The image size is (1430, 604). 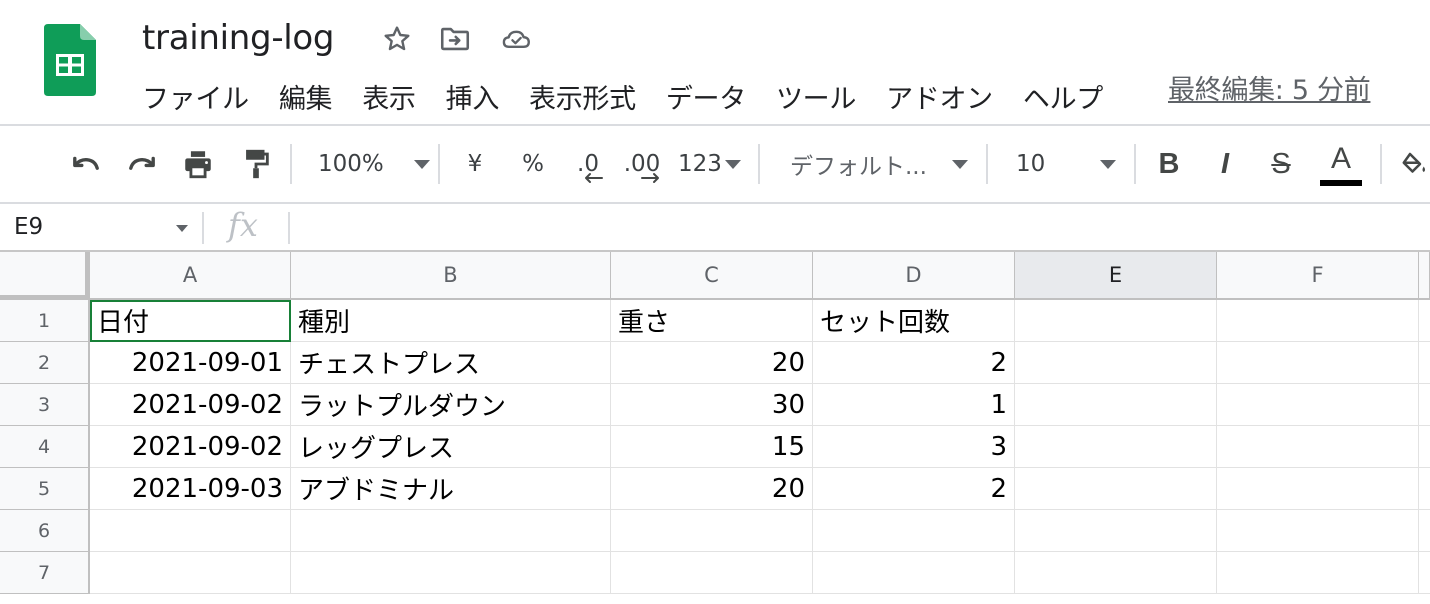 What do you see at coordinates (712, 276) in the screenshot?
I see `column-header-c: C` at bounding box center [712, 276].